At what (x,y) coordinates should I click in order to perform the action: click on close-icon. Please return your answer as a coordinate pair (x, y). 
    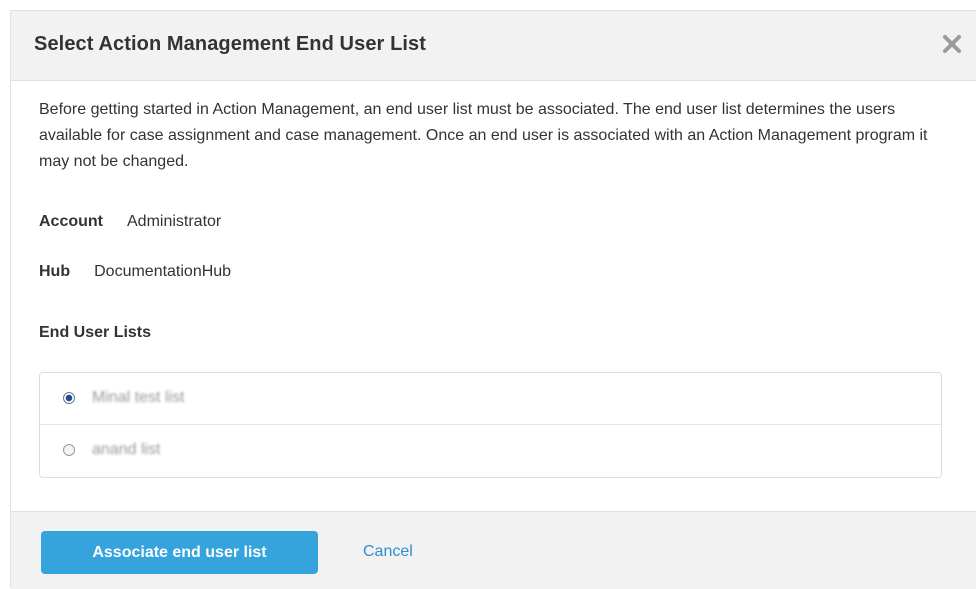
    Looking at the image, I should click on (952, 44).